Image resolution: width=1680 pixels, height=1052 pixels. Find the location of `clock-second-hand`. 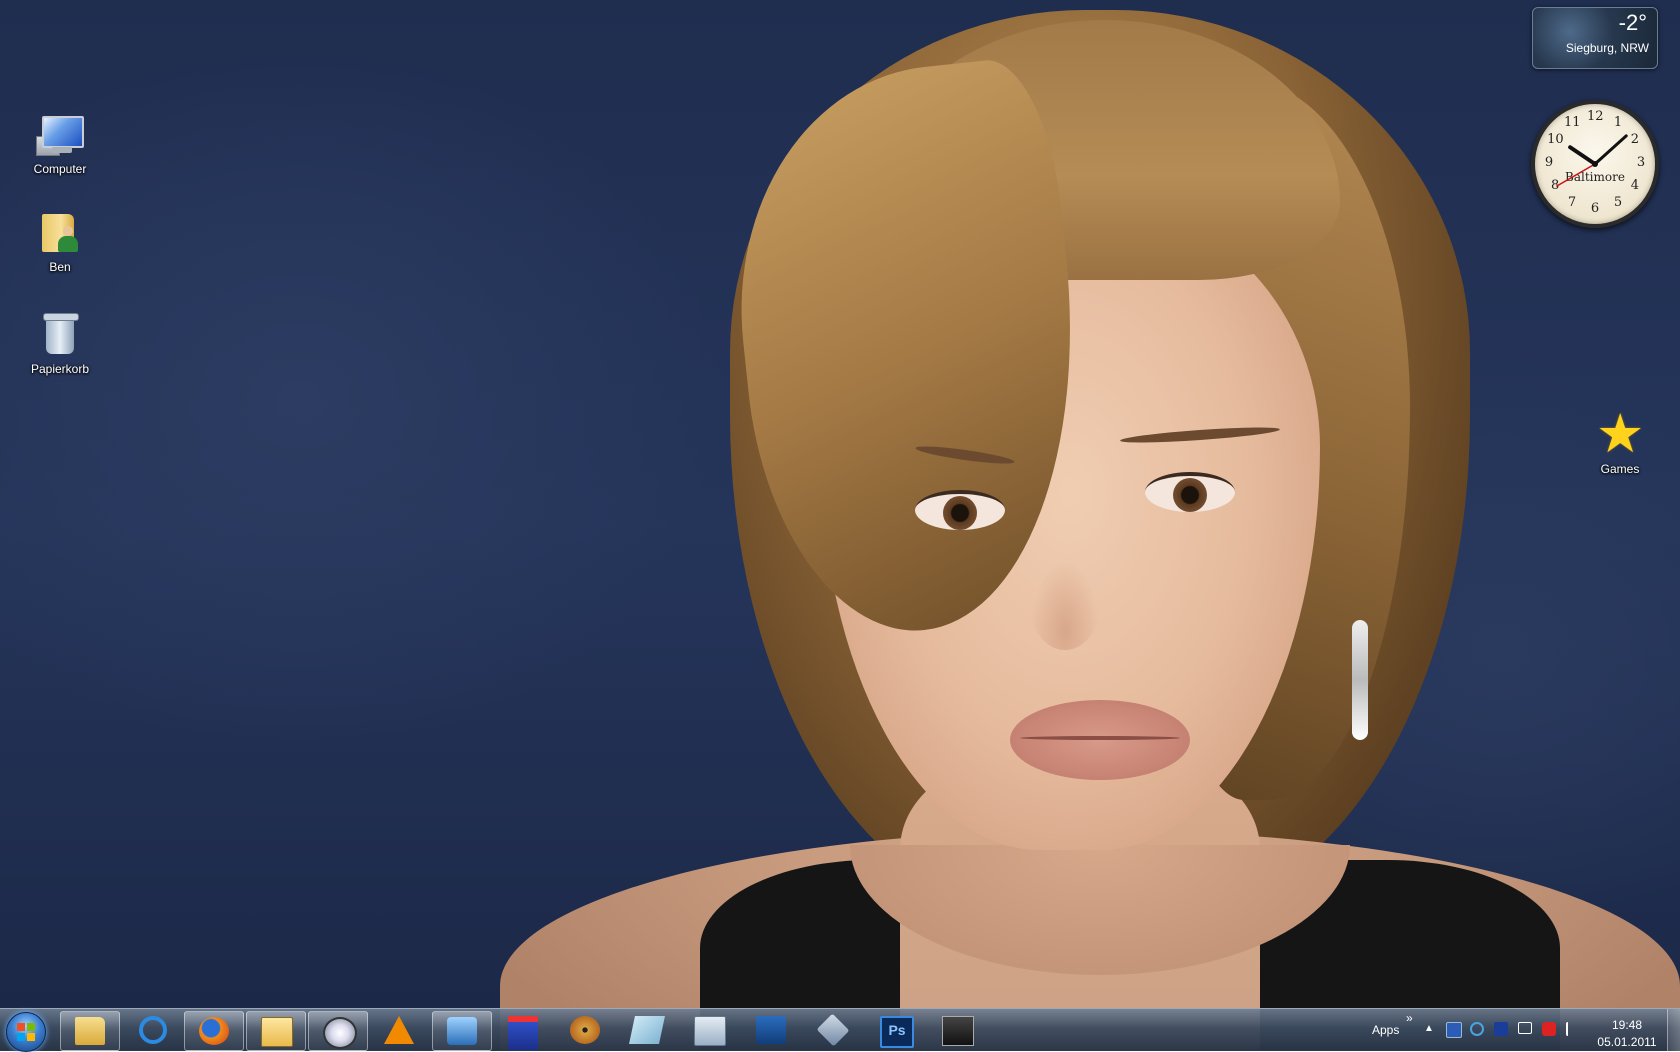

clock-second-hand is located at coordinates (1576, 175).